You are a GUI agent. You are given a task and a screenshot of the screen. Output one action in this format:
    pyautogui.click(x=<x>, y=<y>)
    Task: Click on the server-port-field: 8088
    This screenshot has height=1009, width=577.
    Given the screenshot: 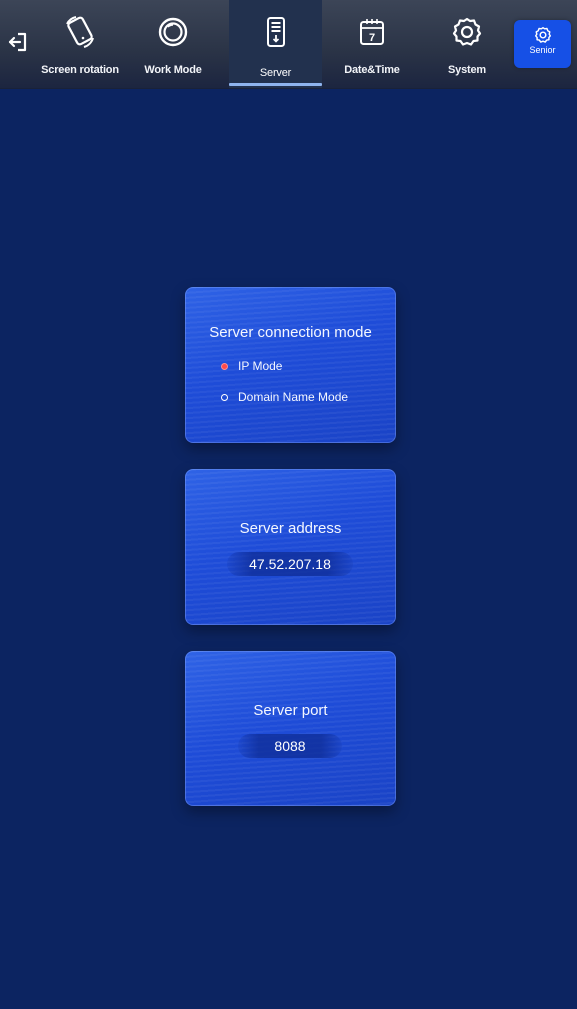 What is the action you would take?
    pyautogui.click(x=290, y=746)
    